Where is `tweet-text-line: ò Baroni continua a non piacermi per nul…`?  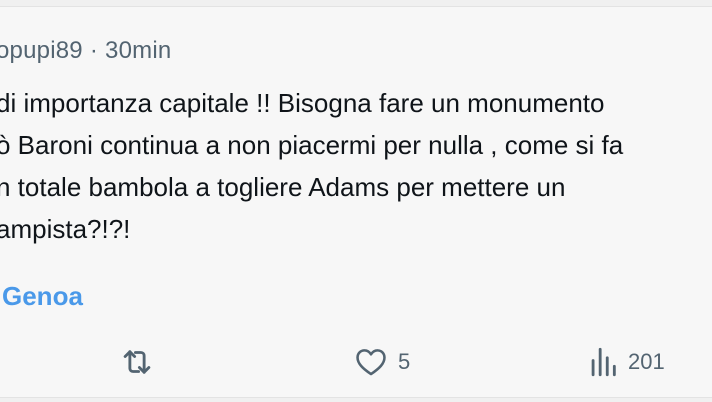 tweet-text-line: ò Baroni continua a non piacermi per nul… is located at coordinates (312, 145).